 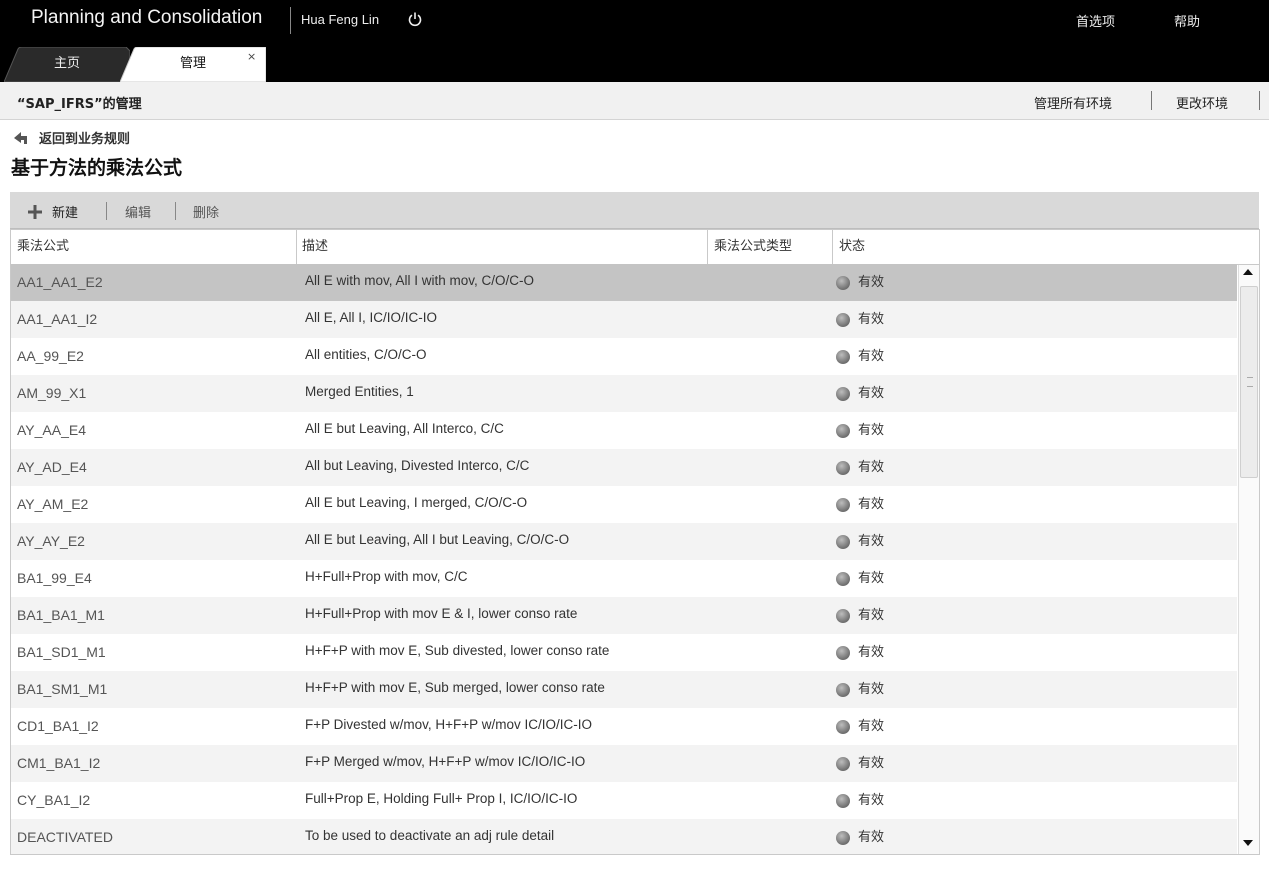 What do you see at coordinates (624, 393) in the screenshot?
I see `table-row: AM_99_X1 Merged Entities, 1 有效` at bounding box center [624, 393].